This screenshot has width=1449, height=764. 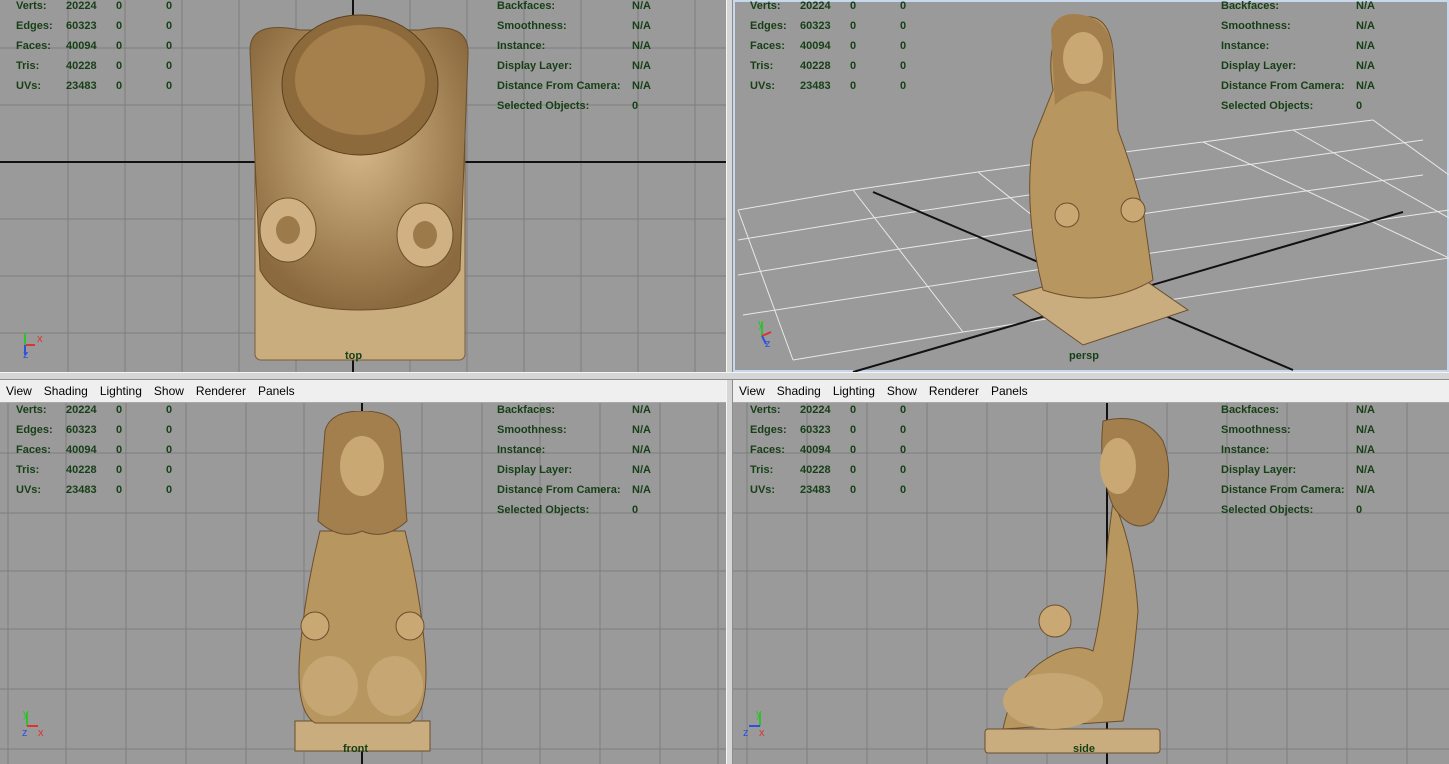 What do you see at coordinates (584, 66) in the screenshot?
I see `hud-info-row: Display Layer: N/A` at bounding box center [584, 66].